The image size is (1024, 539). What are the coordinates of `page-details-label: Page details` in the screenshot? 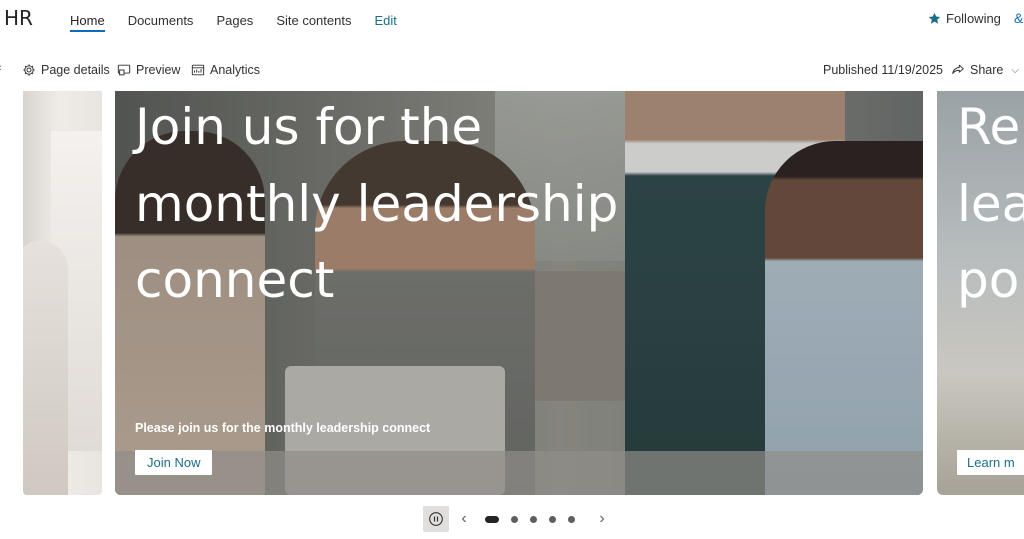 It's located at (75, 70).